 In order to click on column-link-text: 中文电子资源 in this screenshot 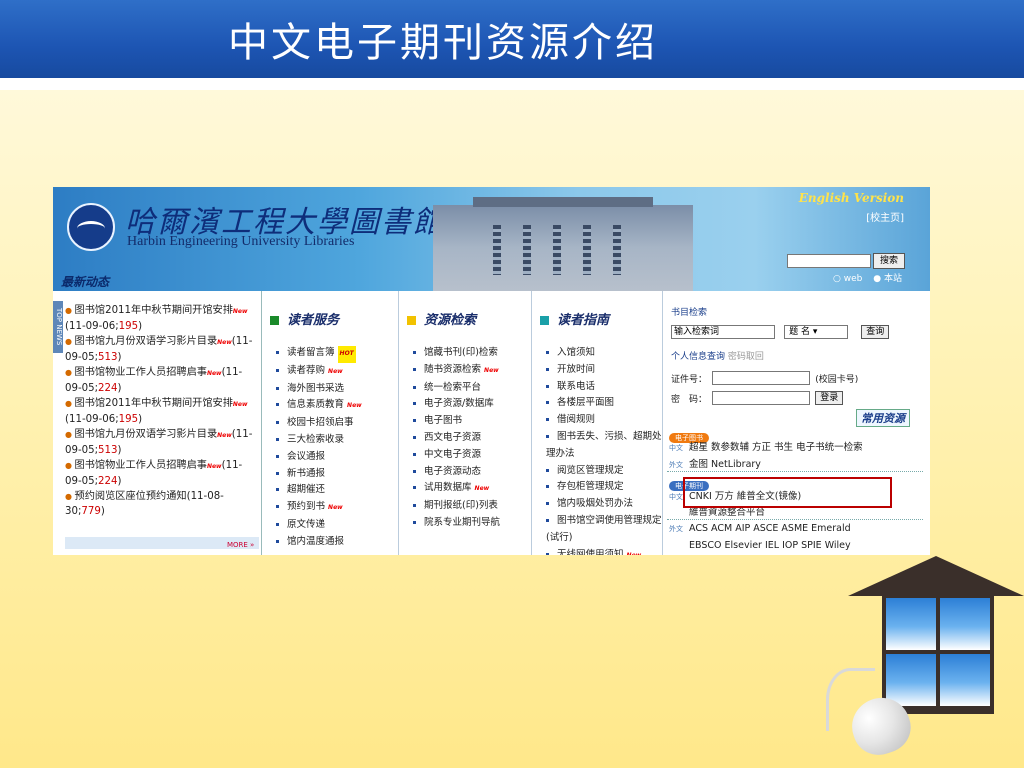, I will do `click(452, 454)`.